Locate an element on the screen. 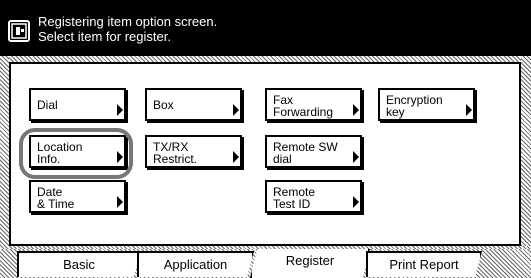  remote-test-id-label: Remote Test ID is located at coordinates (294, 198).